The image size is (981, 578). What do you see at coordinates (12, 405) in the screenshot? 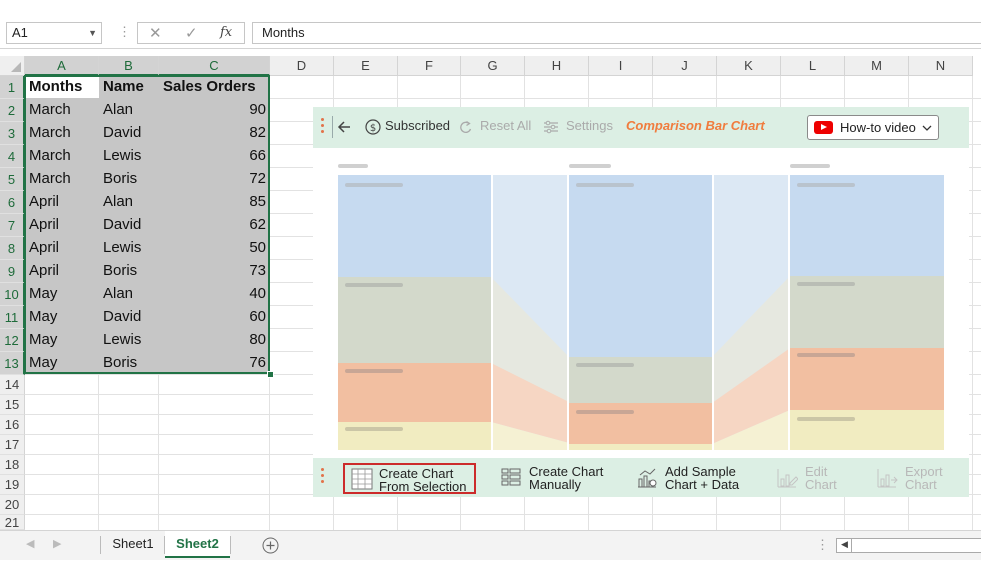
I see `row-header-15: 15` at bounding box center [12, 405].